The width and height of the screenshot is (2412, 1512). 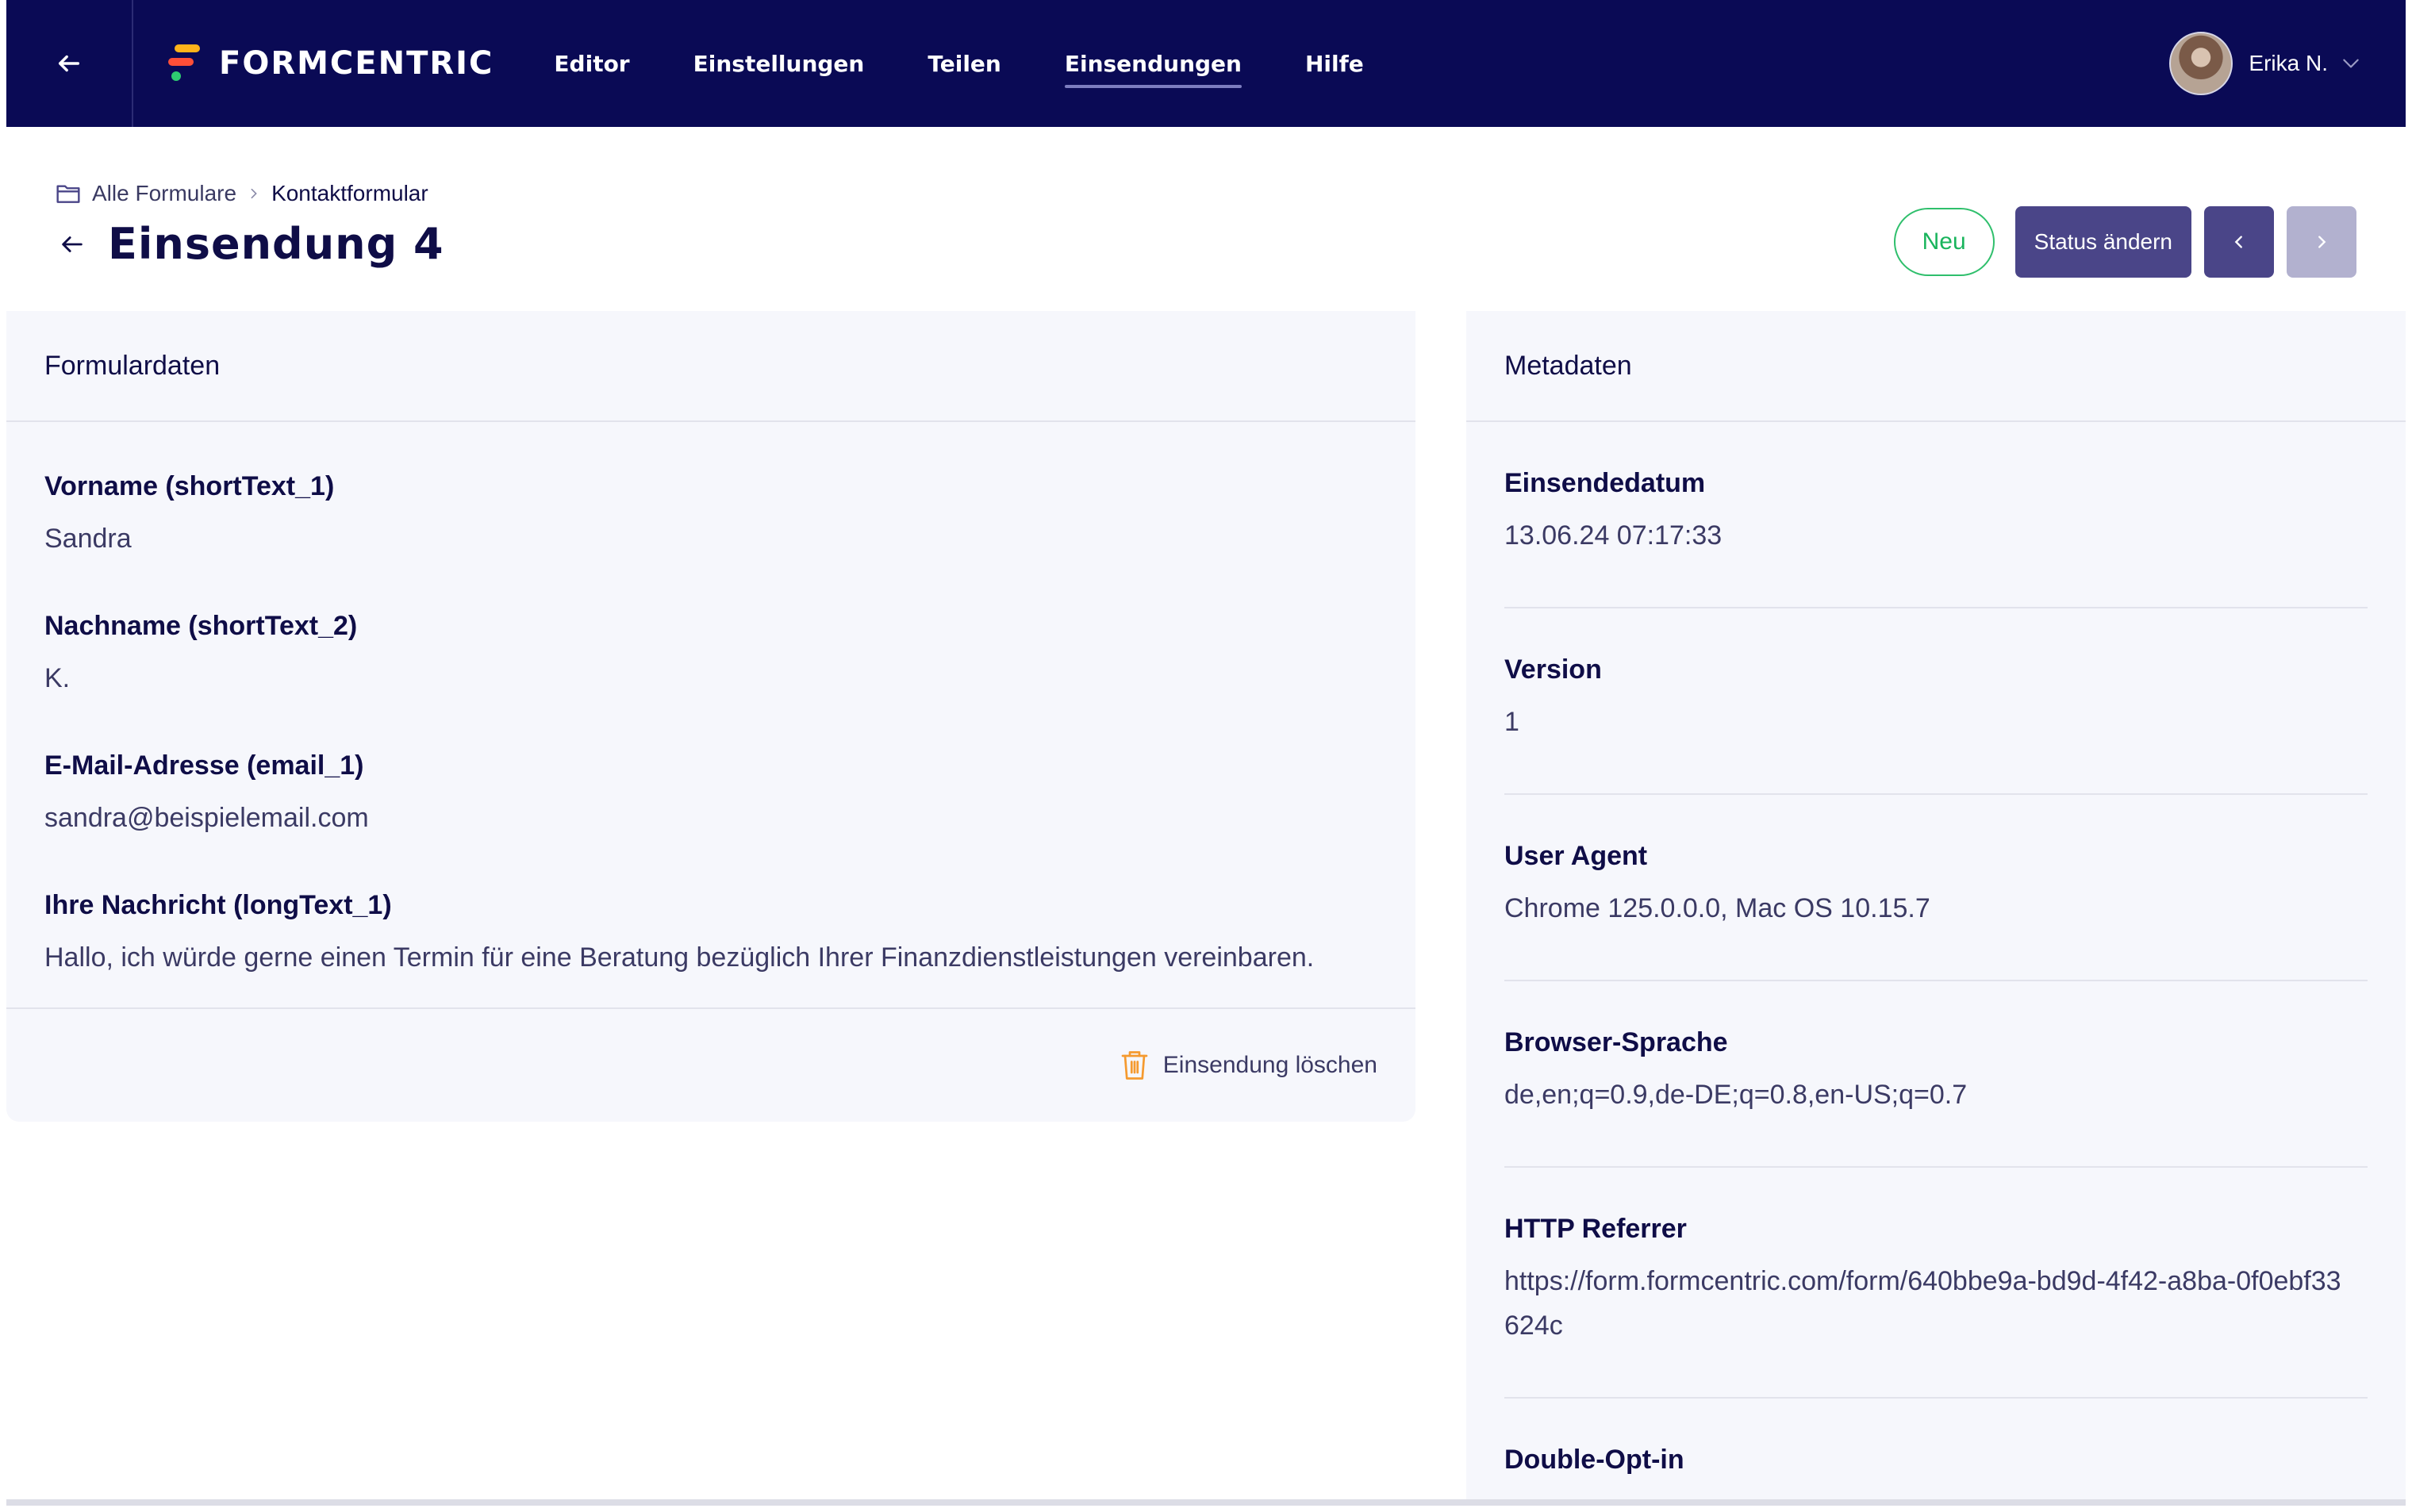 What do you see at coordinates (189, 486) in the screenshot?
I see `field-label: Vorname (shortText_1)` at bounding box center [189, 486].